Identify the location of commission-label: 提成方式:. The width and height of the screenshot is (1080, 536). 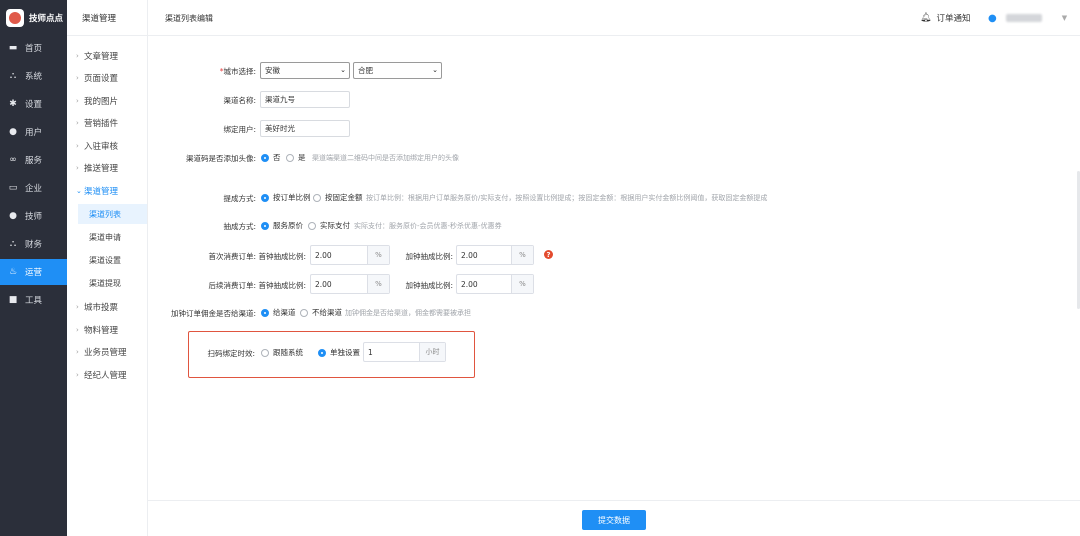
(239, 198).